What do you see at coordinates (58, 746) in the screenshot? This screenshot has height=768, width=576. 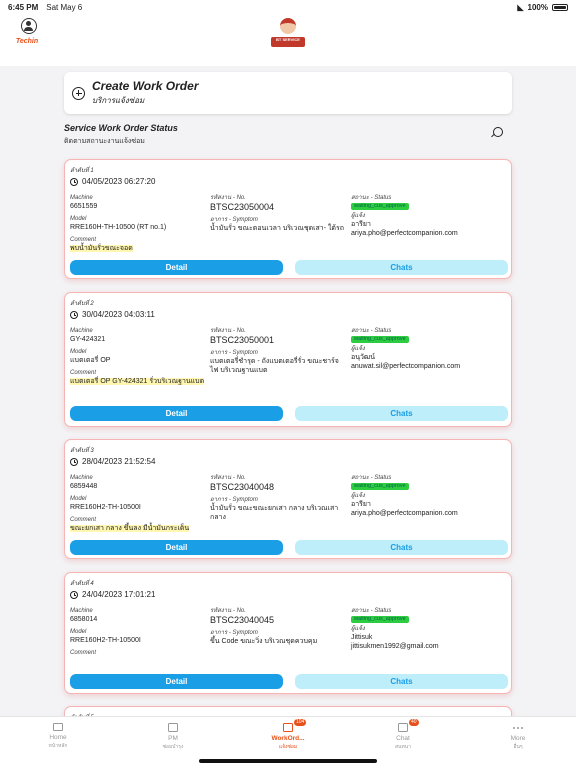 I see `tab-sublabel: หน้าหลัก` at bounding box center [58, 746].